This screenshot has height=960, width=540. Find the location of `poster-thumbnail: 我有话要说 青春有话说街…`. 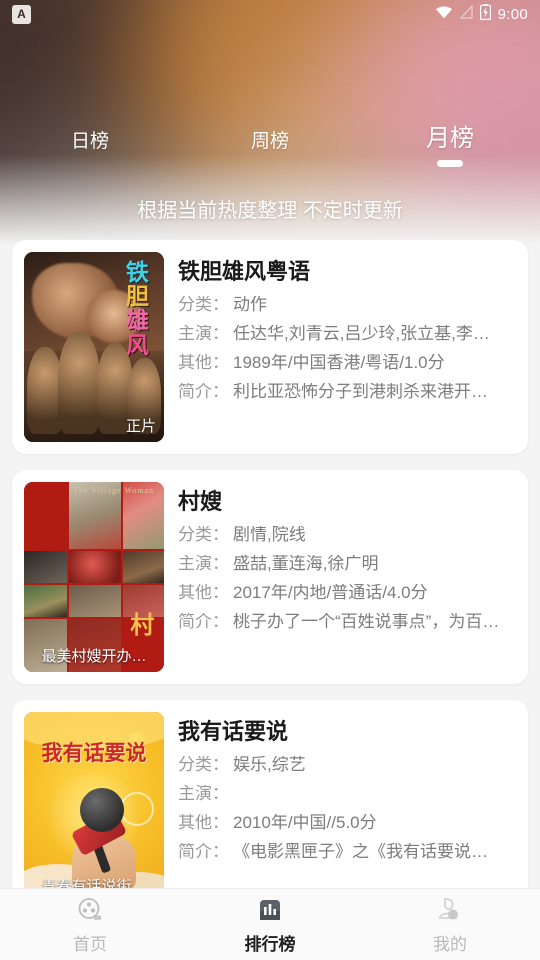

poster-thumbnail: 我有话要说 青春有话说街… is located at coordinates (94, 800).